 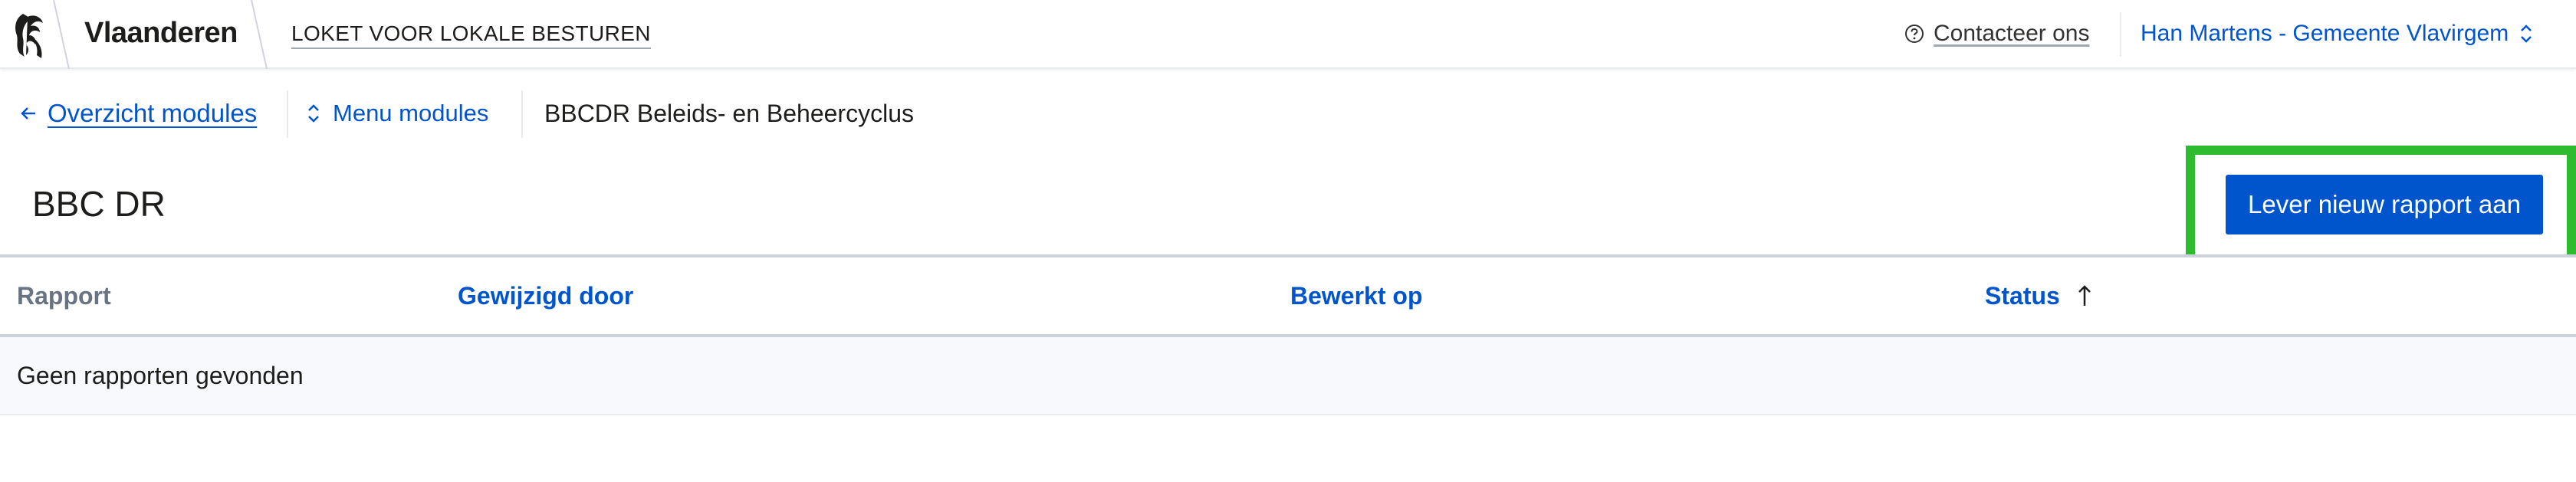 I want to click on brand-name: Vlaanderen, so click(x=161, y=33).